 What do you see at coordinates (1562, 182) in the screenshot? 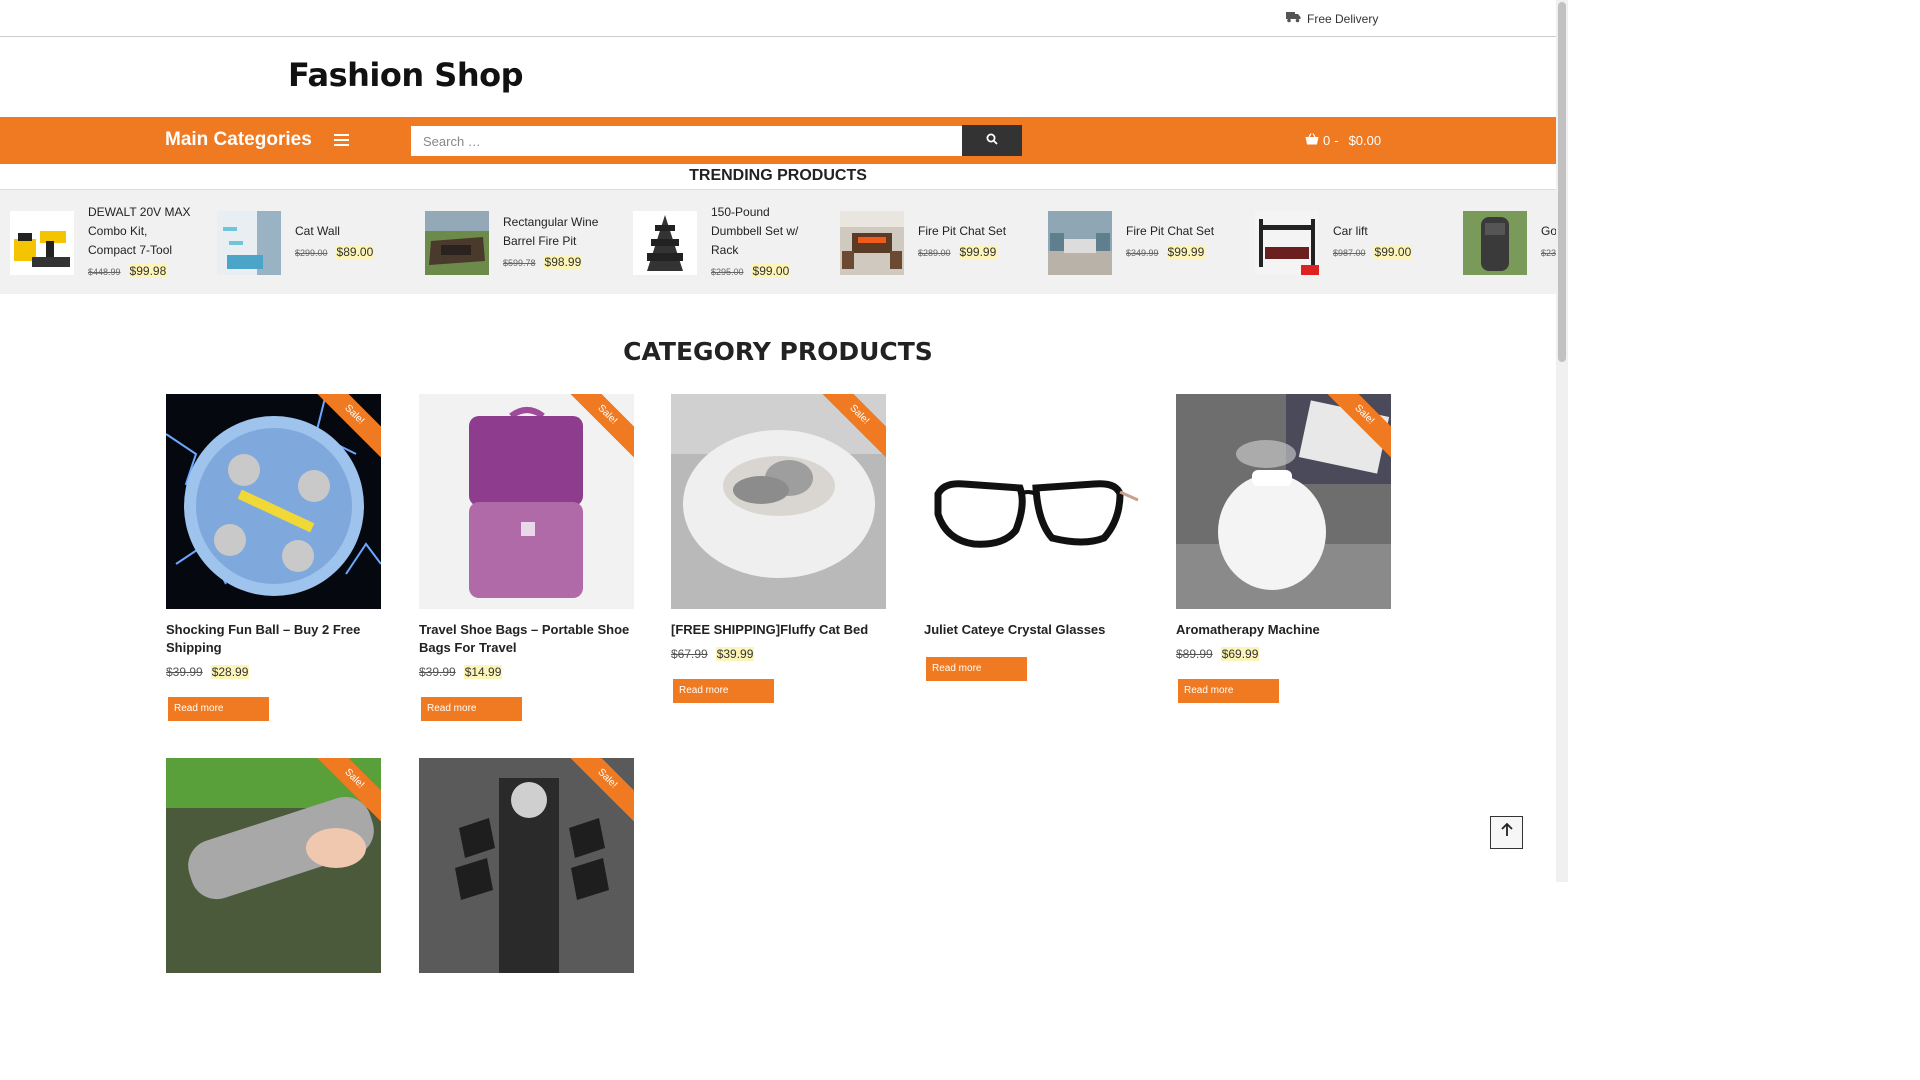
I see `scrollbar-thumb` at bounding box center [1562, 182].